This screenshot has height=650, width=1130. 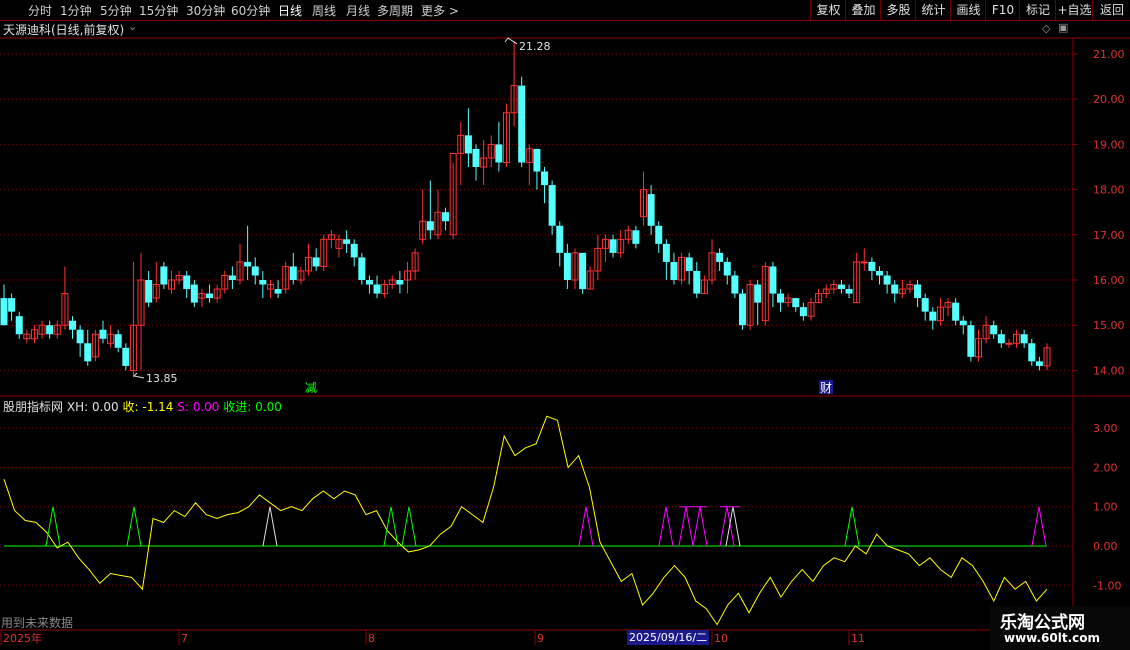 What do you see at coordinates (1109, 190) in the screenshot?
I see `price-axis-label: 18.00` at bounding box center [1109, 190].